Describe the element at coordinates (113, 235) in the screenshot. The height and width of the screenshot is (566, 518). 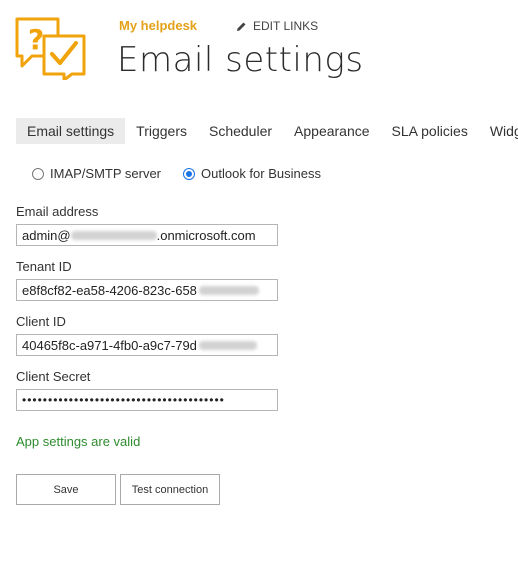
I see `redacted-email-part` at that location.